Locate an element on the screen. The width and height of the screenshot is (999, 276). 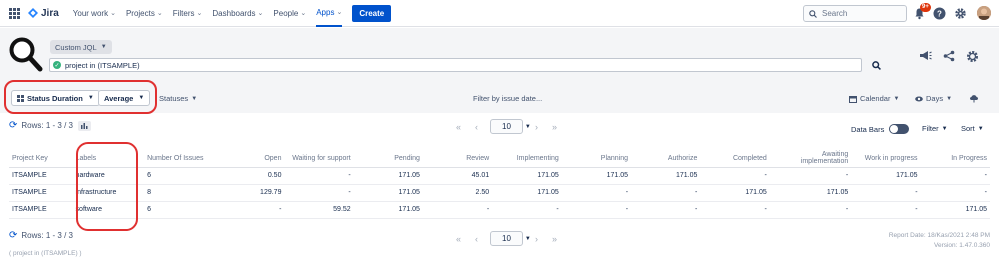
statuses-select: Statuses ▼ is located at coordinates (178, 98).